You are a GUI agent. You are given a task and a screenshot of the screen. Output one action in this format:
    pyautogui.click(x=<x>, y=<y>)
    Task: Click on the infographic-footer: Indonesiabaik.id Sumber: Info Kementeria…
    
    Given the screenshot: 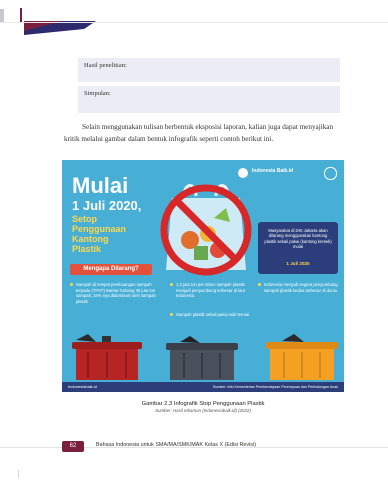 What is the action you would take?
    pyautogui.click(x=203, y=387)
    